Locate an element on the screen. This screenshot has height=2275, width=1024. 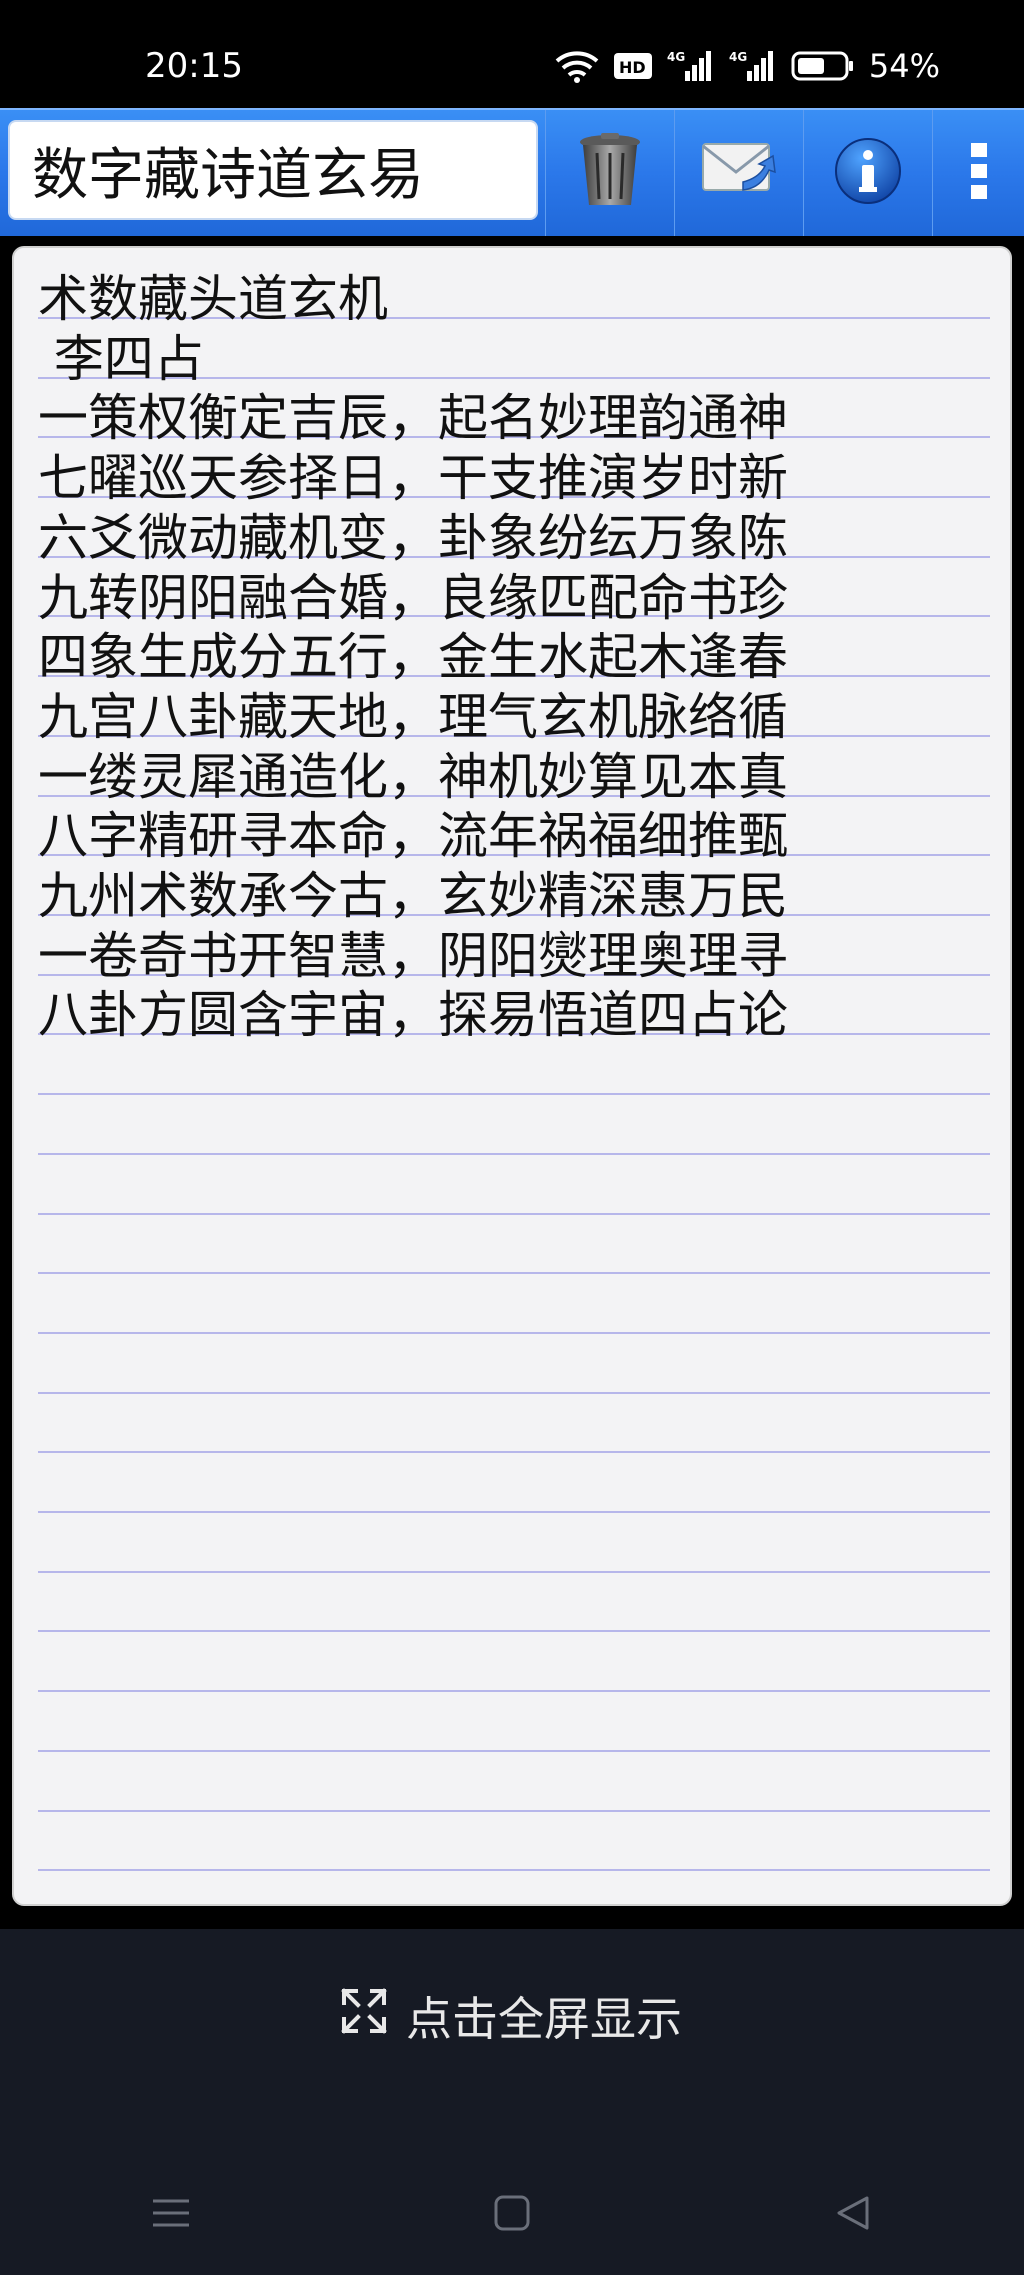
home-square-icon is located at coordinates (512, 2215).